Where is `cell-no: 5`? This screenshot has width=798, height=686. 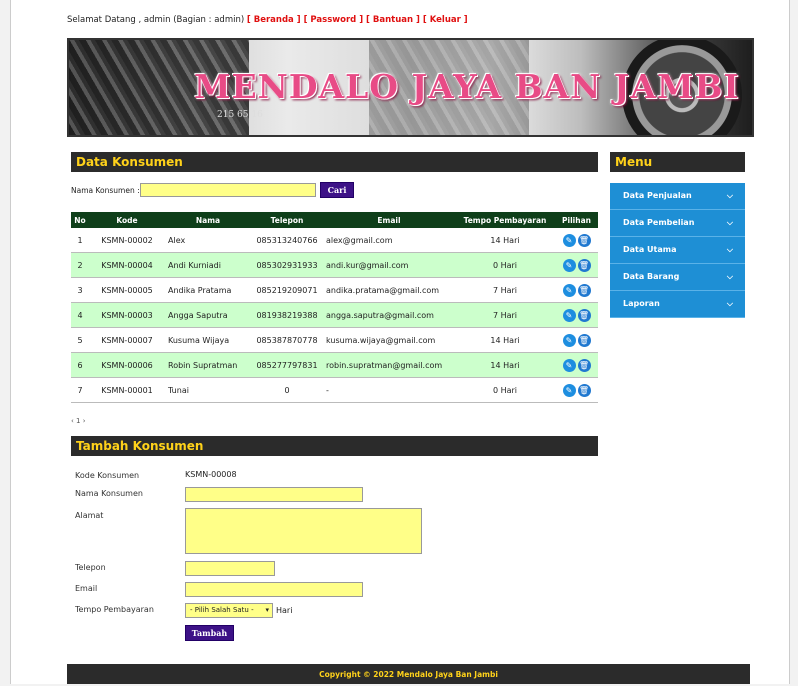 cell-no: 5 is located at coordinates (80, 340).